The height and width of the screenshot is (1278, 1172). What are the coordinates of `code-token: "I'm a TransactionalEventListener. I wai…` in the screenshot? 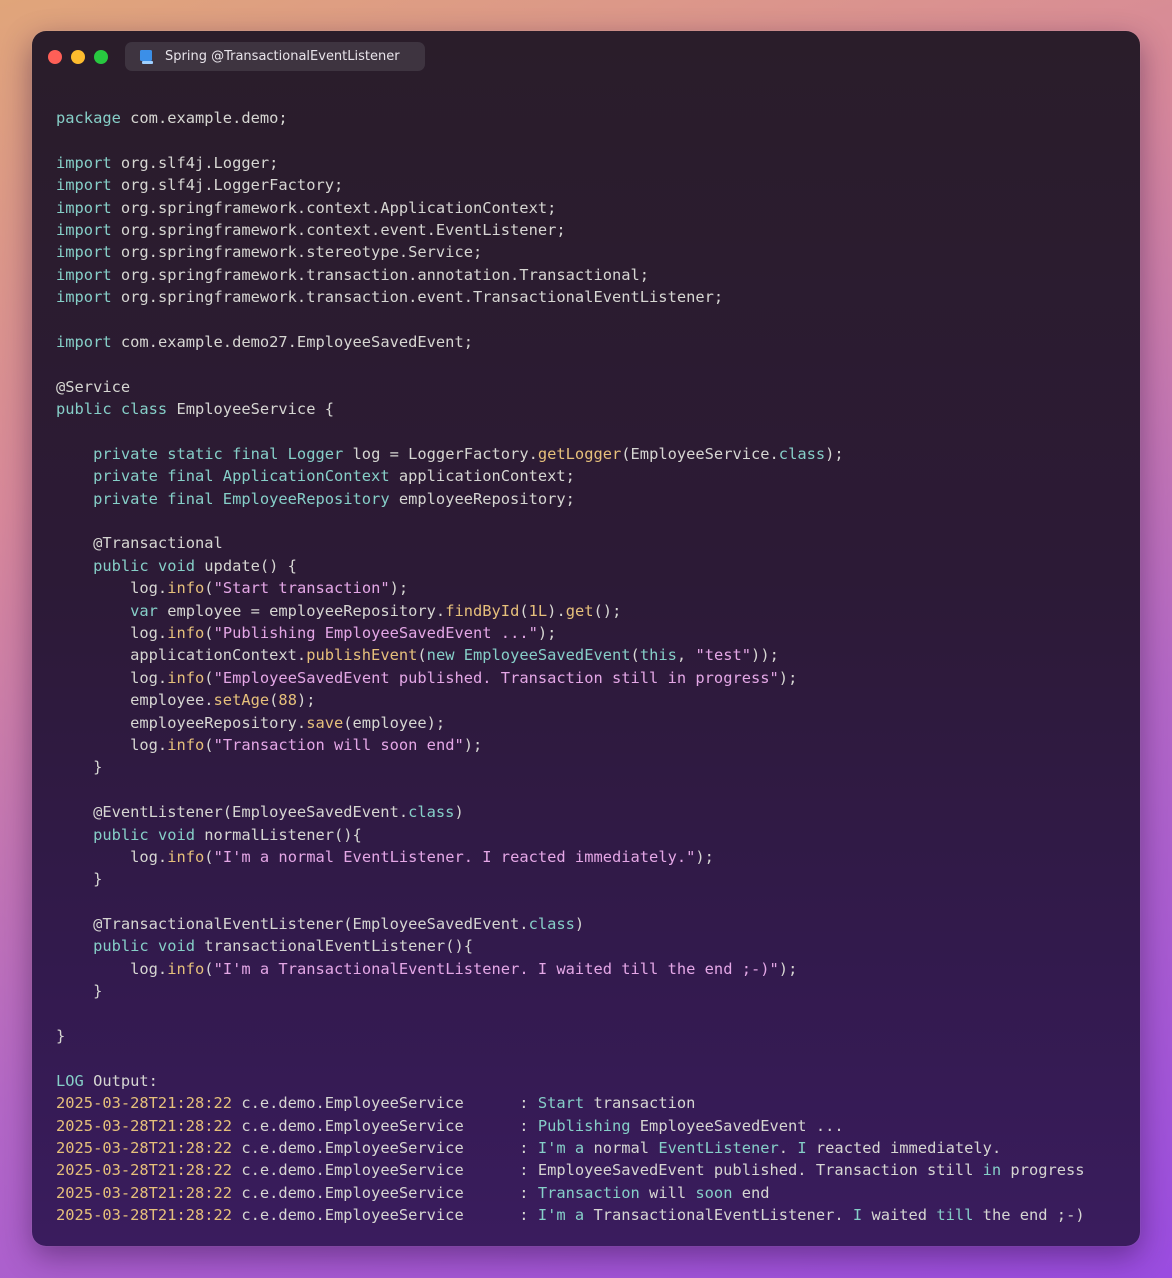 It's located at (496, 968).